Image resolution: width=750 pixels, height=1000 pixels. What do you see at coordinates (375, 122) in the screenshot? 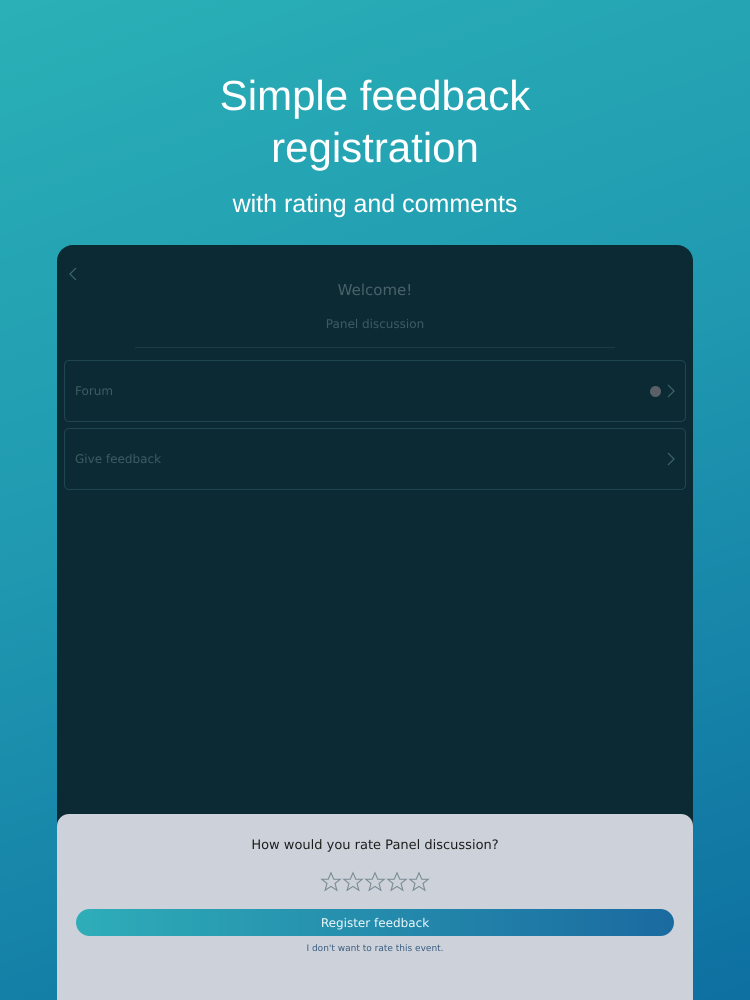
I see `headline: Simple feedback registration` at bounding box center [375, 122].